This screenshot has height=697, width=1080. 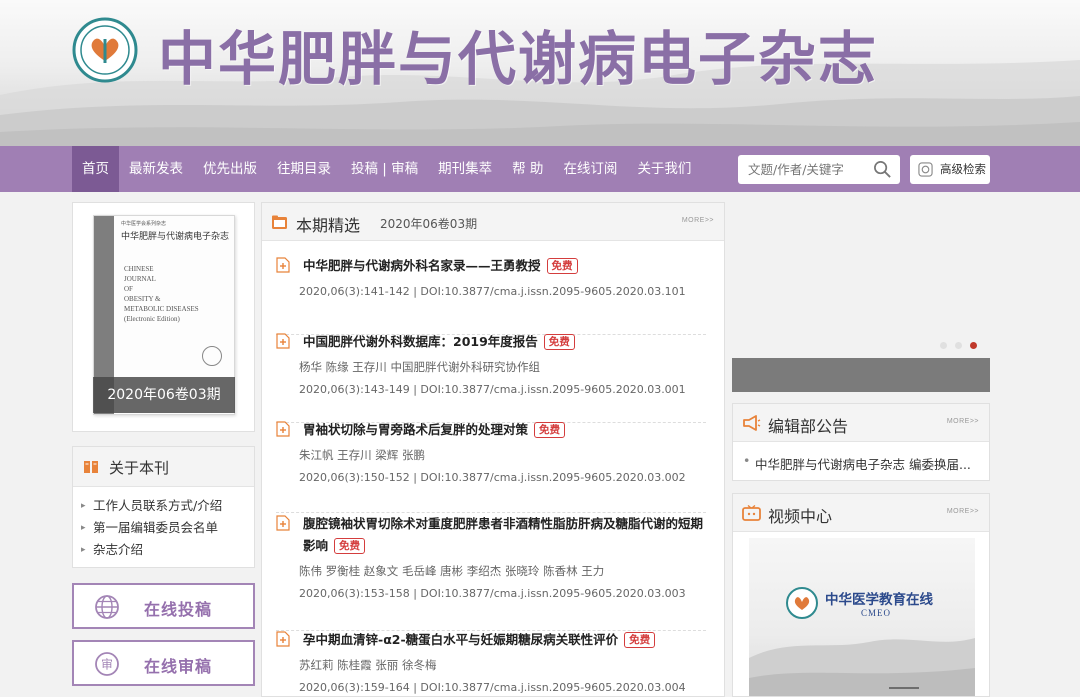 I want to click on cover-english-line: METABOLIC DISEASES, so click(x=161, y=309).